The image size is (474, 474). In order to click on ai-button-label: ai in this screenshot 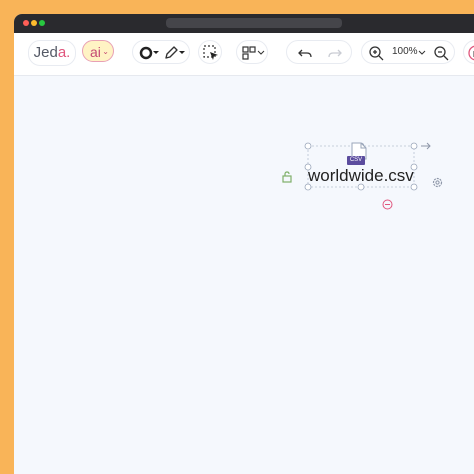, I will do `click(95, 52)`.